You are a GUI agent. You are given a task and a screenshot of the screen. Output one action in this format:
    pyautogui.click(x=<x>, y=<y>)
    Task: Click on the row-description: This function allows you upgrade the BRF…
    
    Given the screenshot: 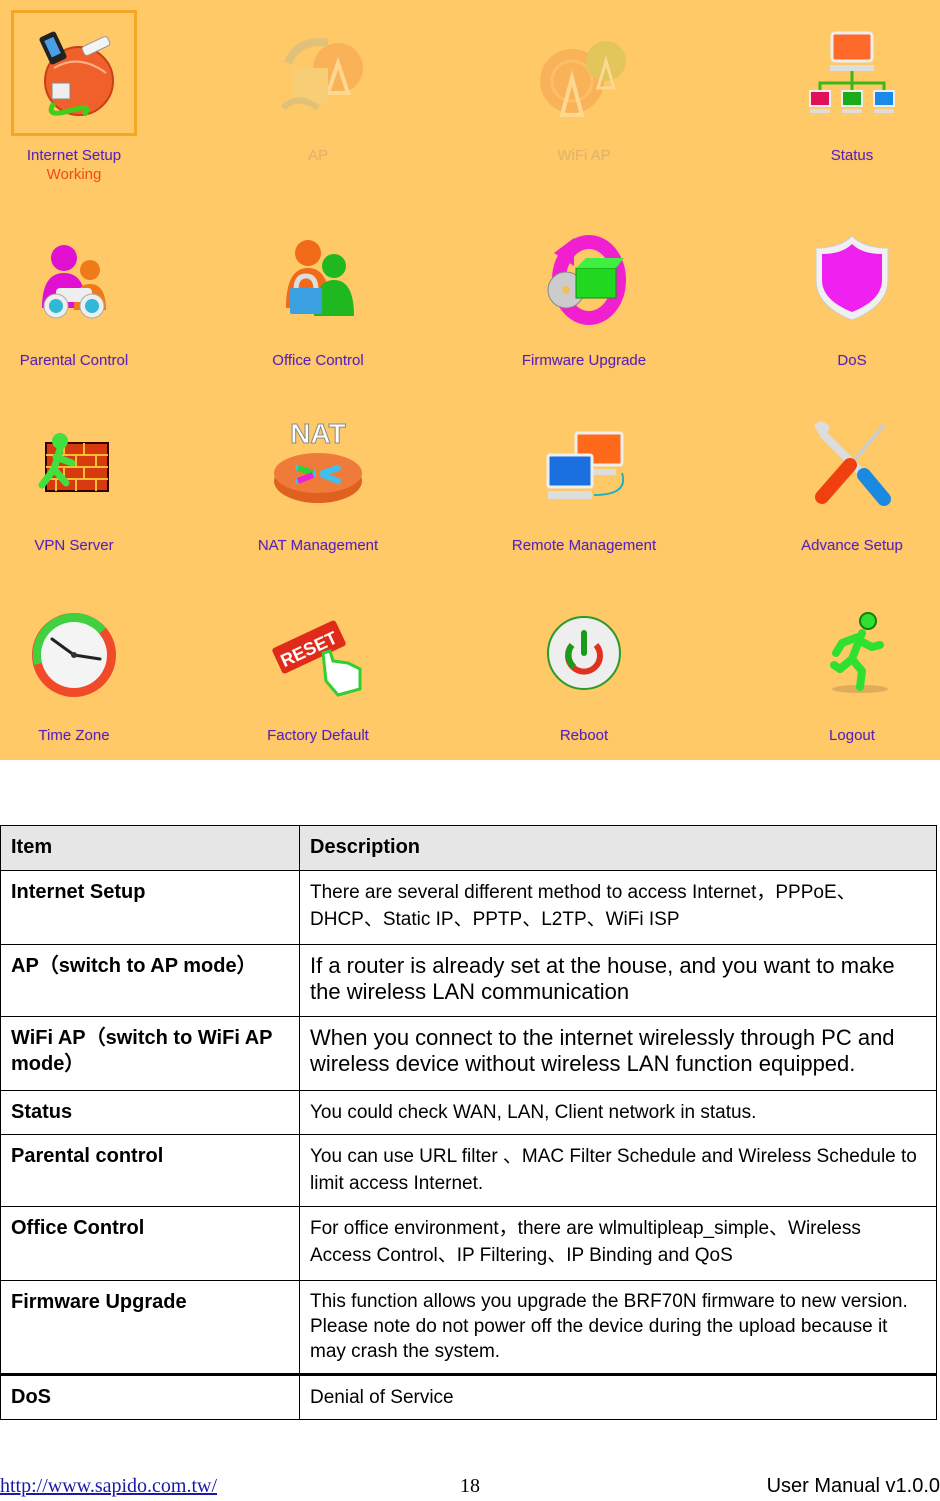 What is the action you would take?
    pyautogui.click(x=618, y=1327)
    